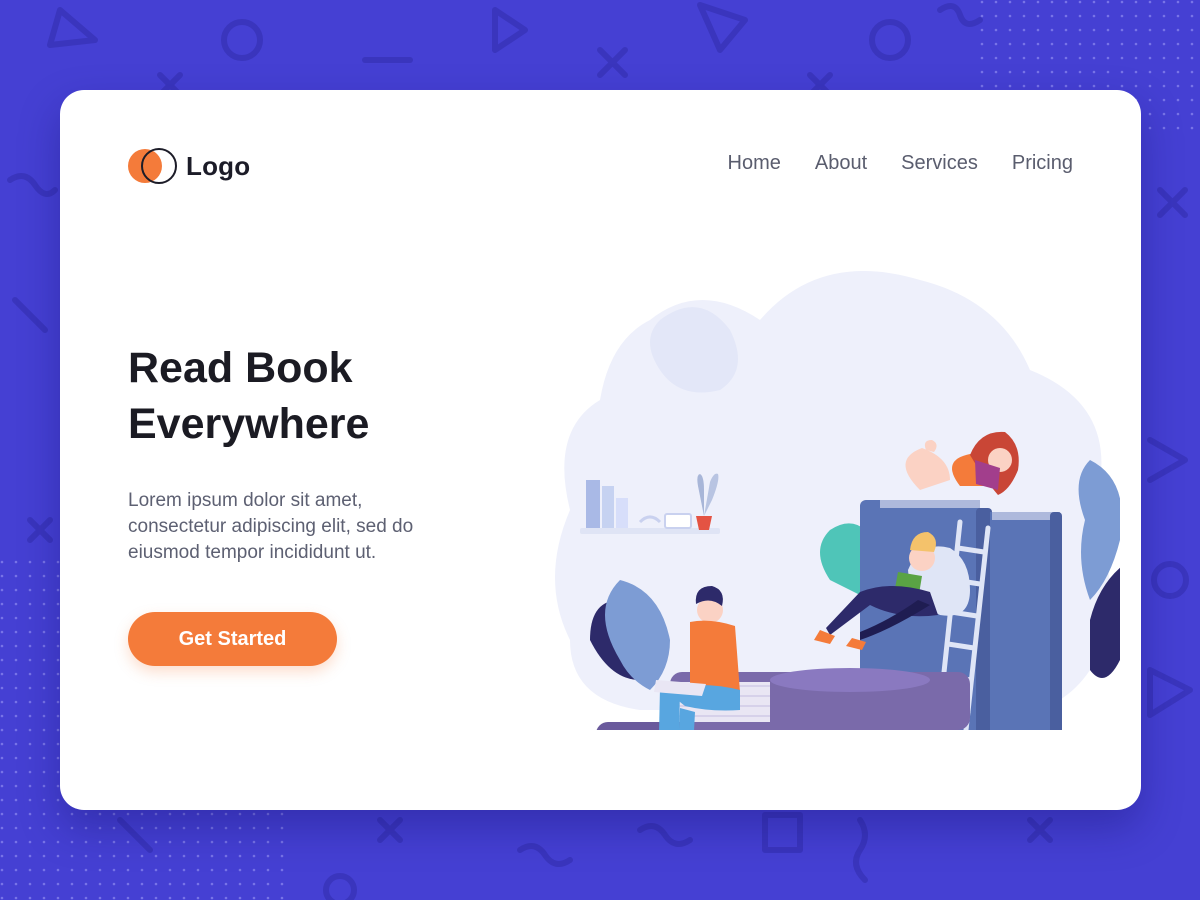 The height and width of the screenshot is (900, 1200). Describe the element at coordinates (754, 163) in the screenshot. I see `nav-home: Home` at that location.